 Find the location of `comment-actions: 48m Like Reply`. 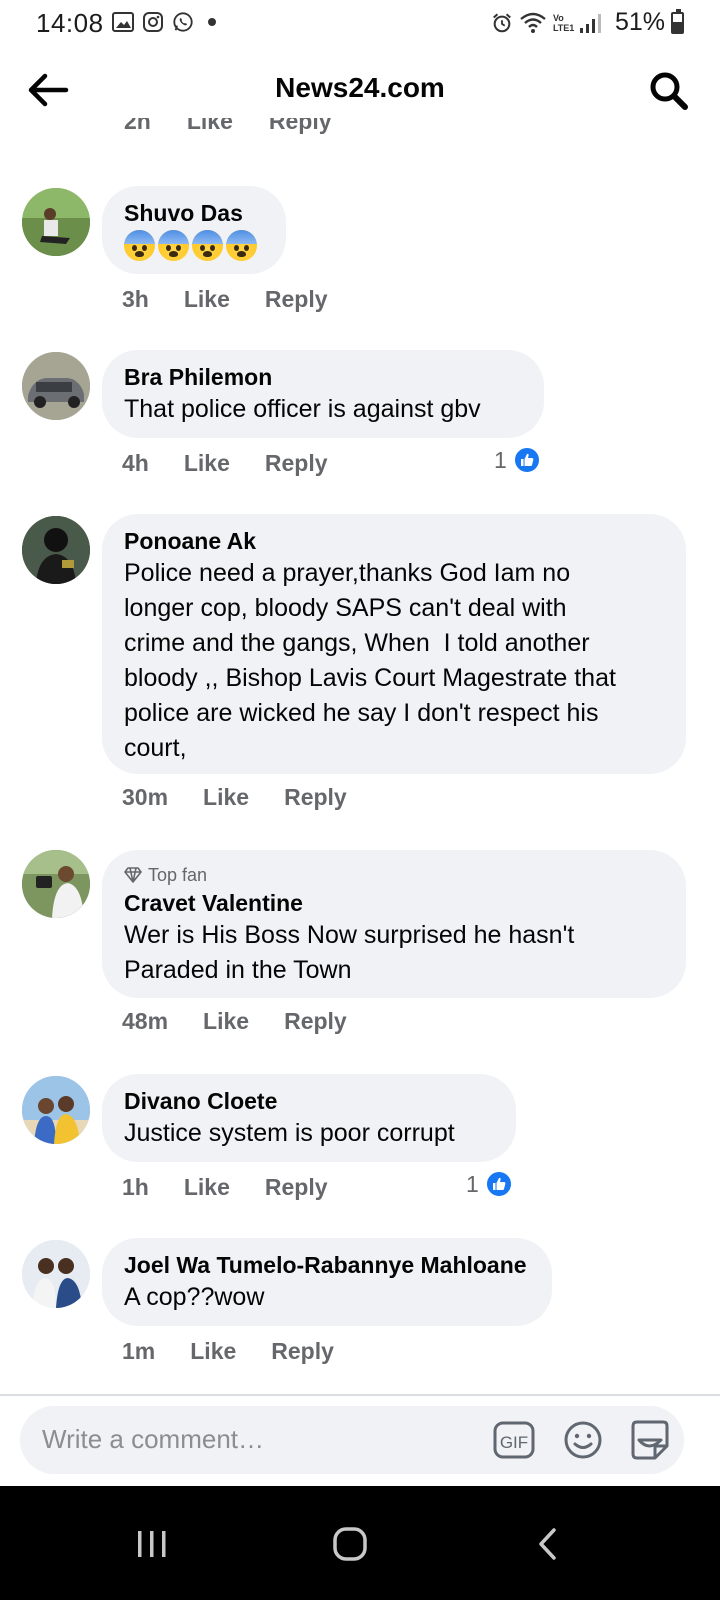

comment-actions: 48m Like Reply is located at coordinates (252, 1021).